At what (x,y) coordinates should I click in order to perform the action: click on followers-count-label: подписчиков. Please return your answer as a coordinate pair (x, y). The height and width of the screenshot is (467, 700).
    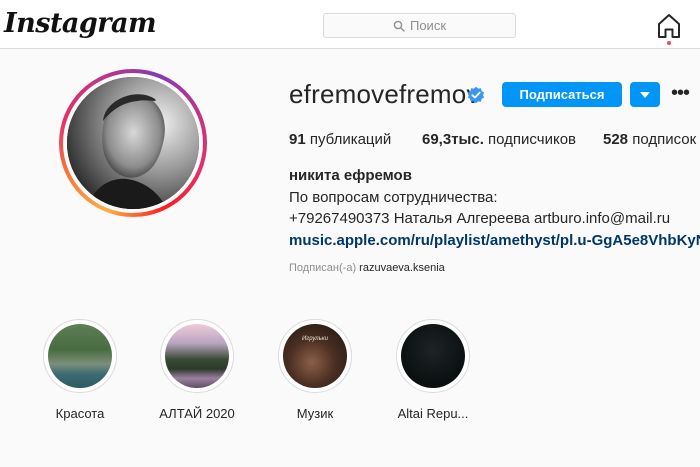
    Looking at the image, I should click on (532, 139).